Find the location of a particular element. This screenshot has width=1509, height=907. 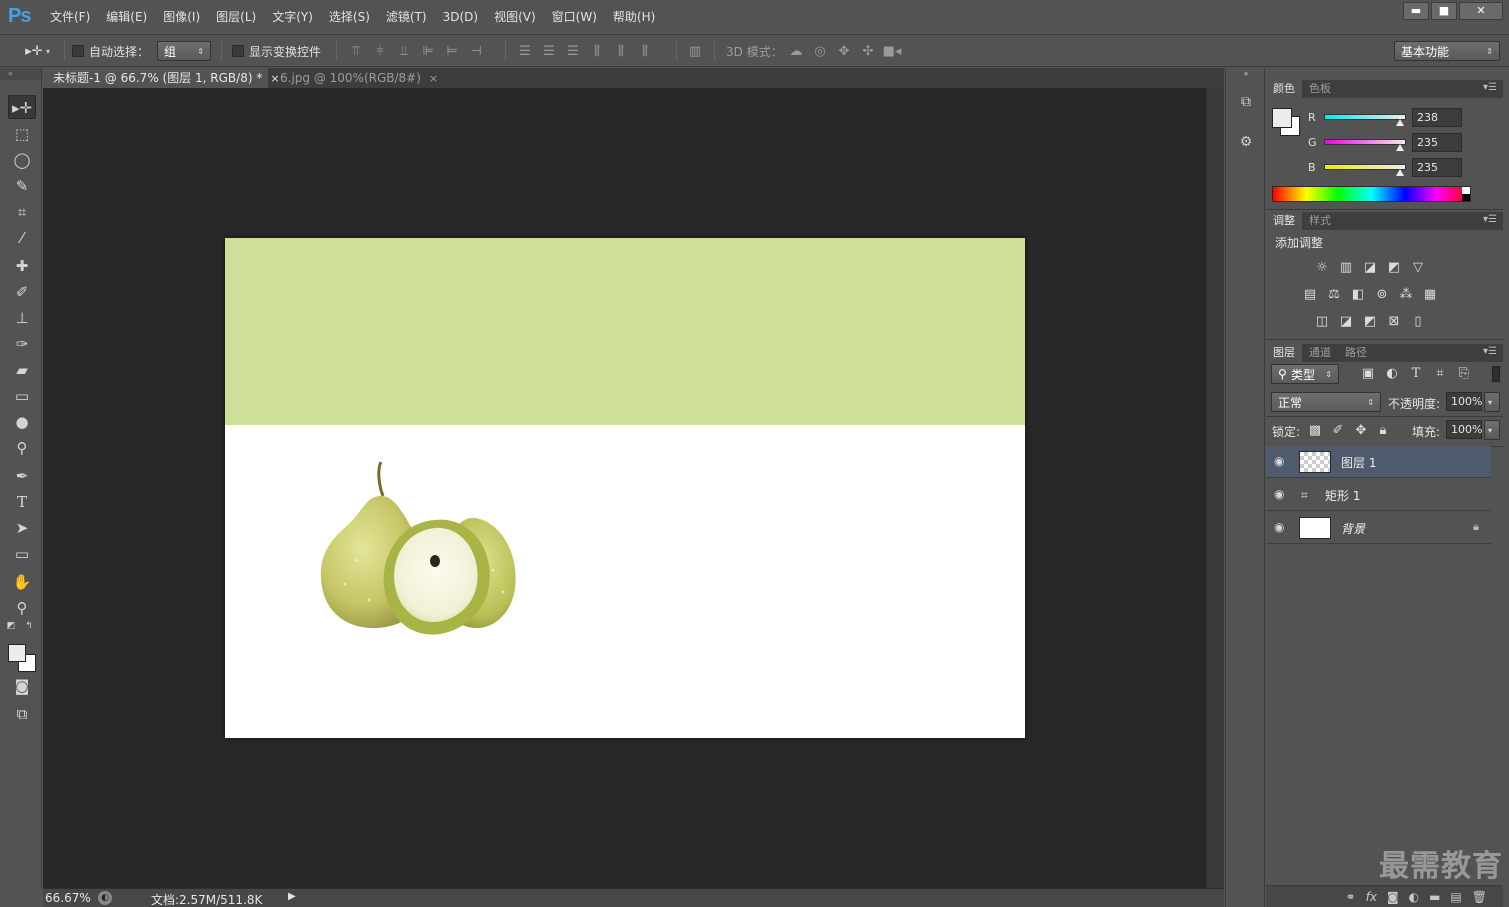

3d-roll-icon: ◎ is located at coordinates (820, 51).